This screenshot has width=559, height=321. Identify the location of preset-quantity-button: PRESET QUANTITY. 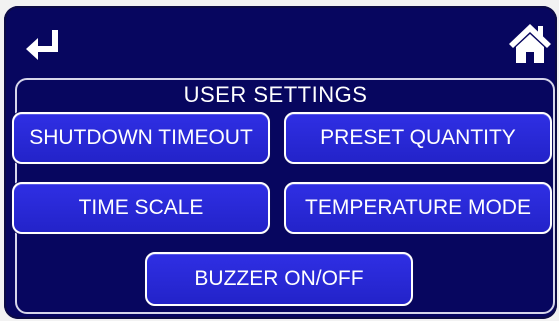
(418, 138).